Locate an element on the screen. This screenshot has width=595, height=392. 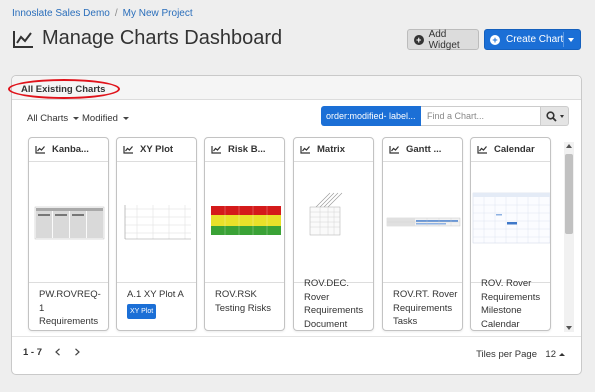
page-header: Manage Charts Dashboard is located at coordinates (147, 38).